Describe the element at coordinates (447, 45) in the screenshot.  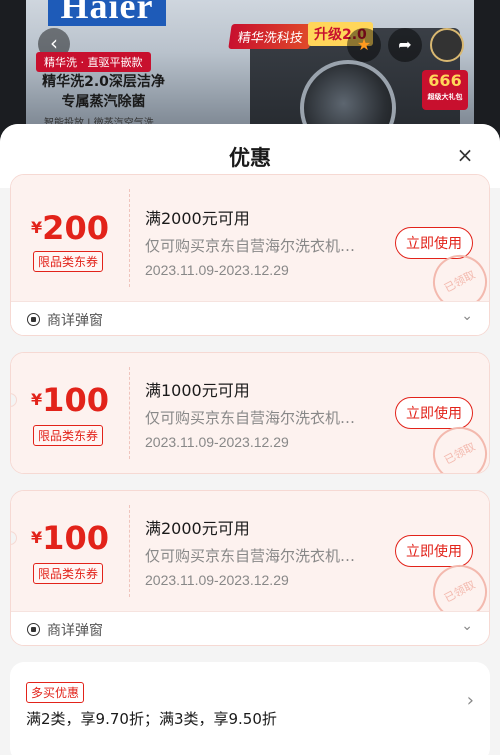
I see `avatar` at that location.